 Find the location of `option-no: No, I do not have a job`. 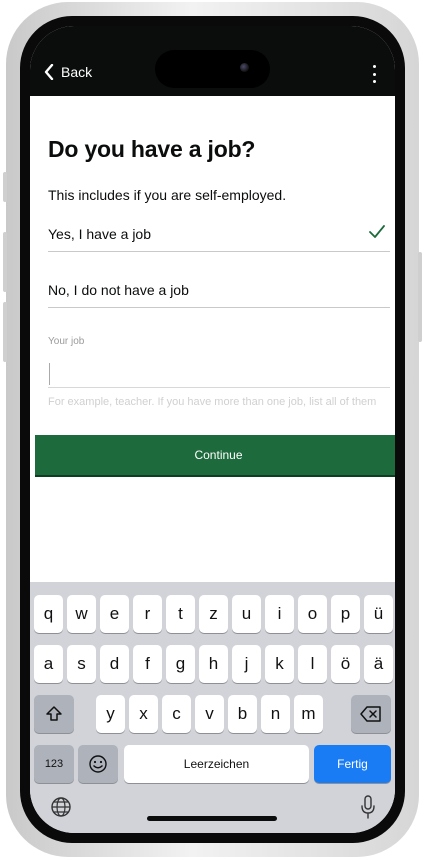

option-no: No, I do not have a job is located at coordinates (219, 290).